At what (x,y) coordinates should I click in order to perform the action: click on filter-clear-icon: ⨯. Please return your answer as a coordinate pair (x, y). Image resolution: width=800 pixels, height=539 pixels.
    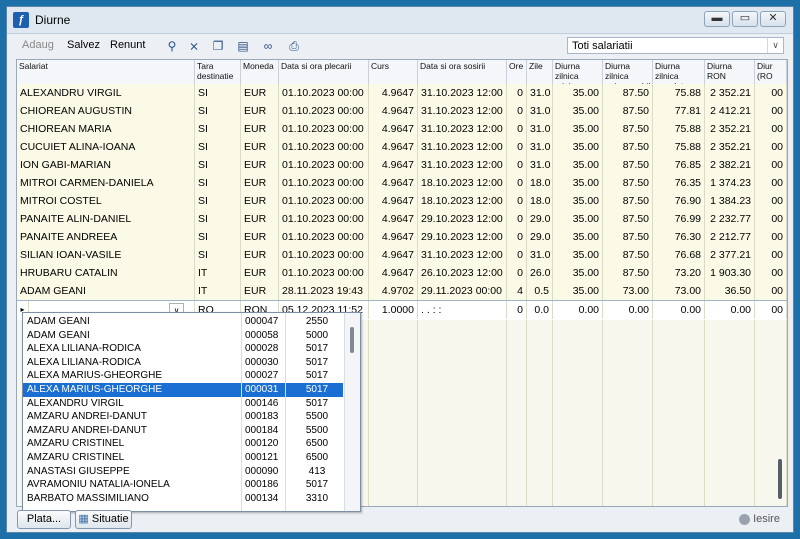
    Looking at the image, I should click on (194, 46).